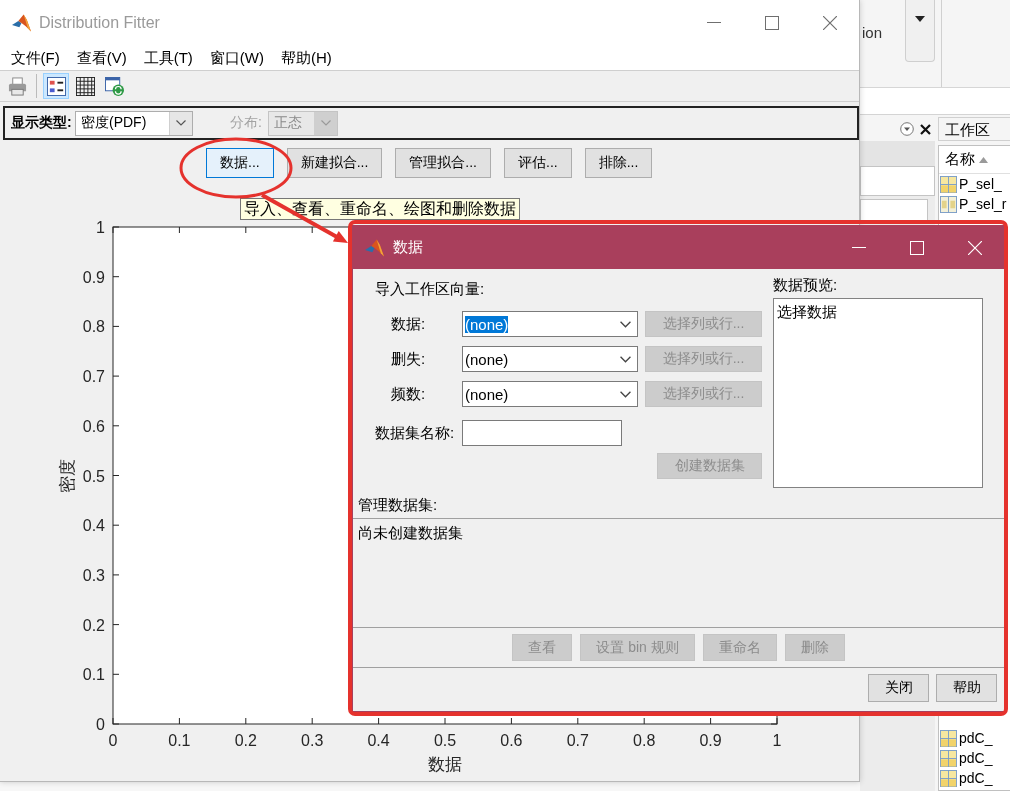 This screenshot has width=1010, height=791. Describe the element at coordinates (168, 57) in the screenshot. I see `menu-item: 工具(T)` at that location.